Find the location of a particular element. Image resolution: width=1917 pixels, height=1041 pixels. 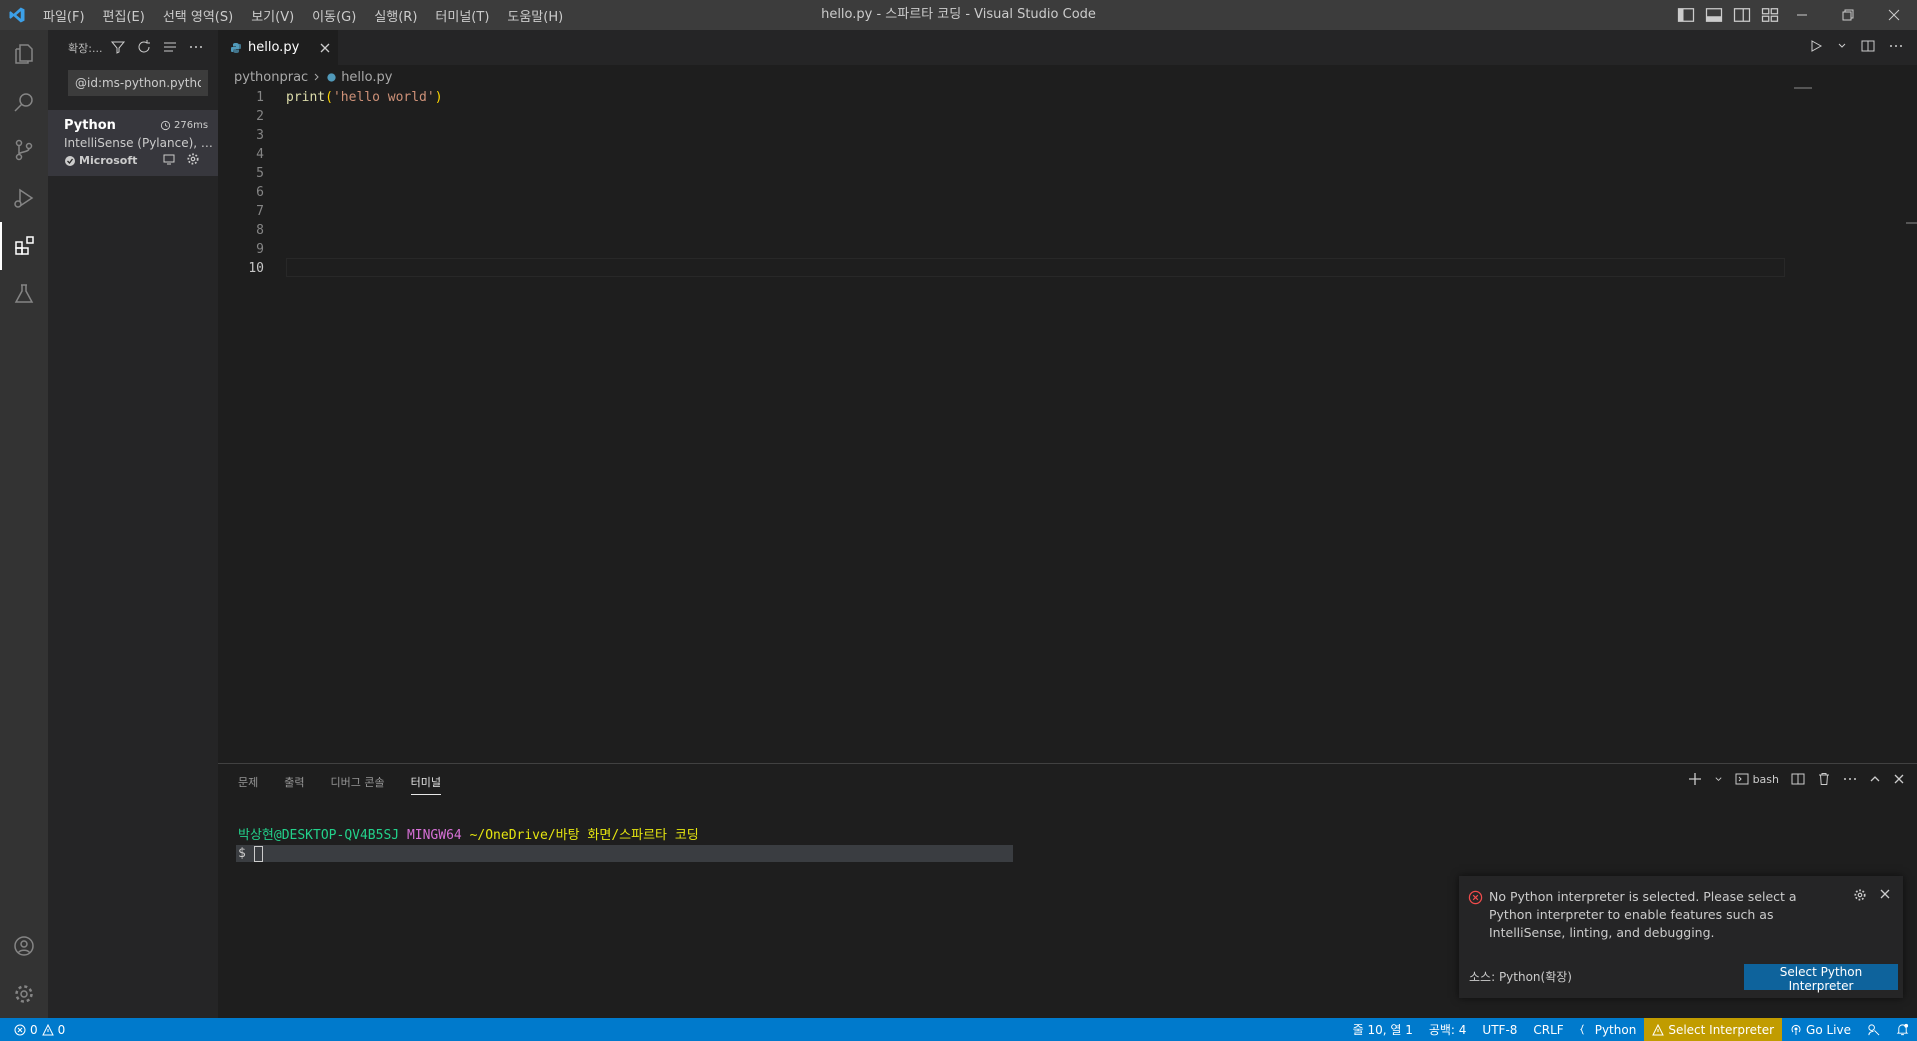

code-line-1: print('hello world') is located at coordinates (364, 97).